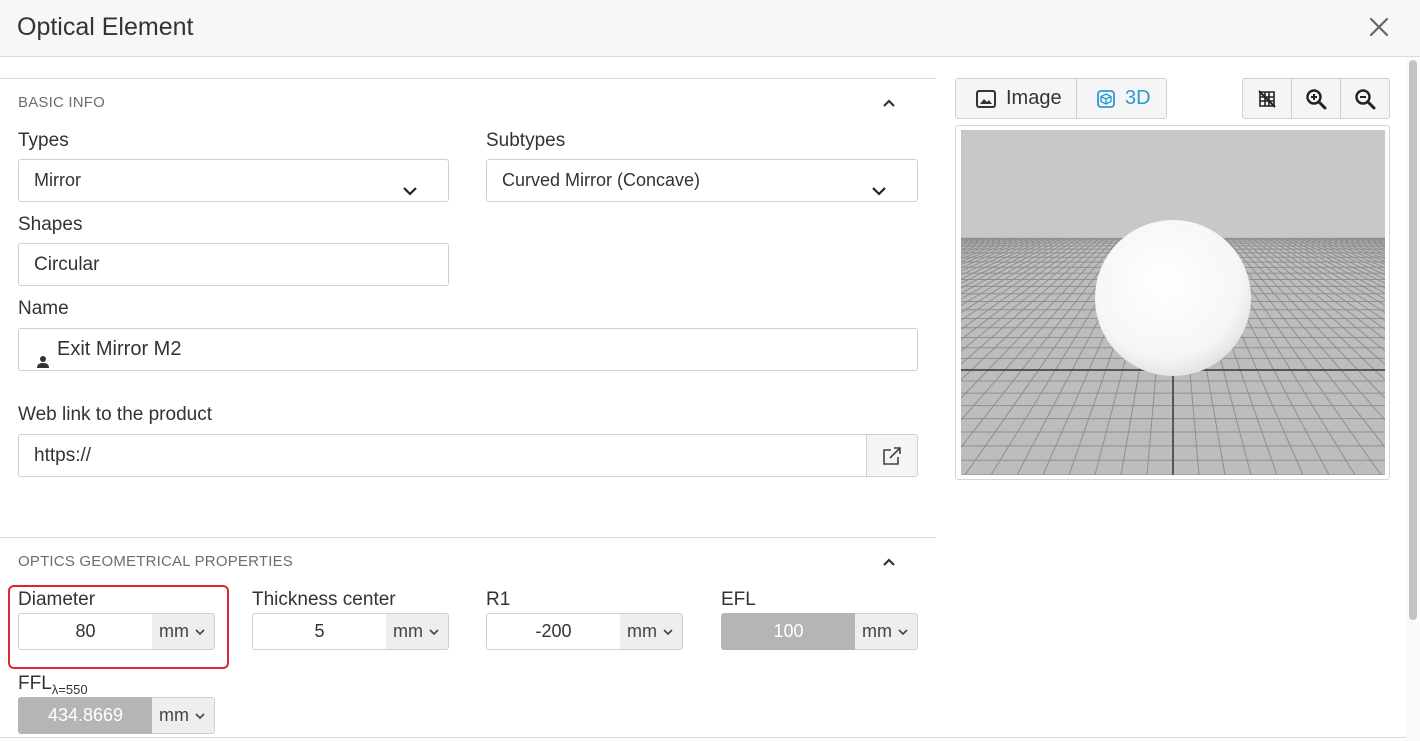  What do you see at coordinates (324, 599) in the screenshot?
I see `thickness-label: Thickness center` at bounding box center [324, 599].